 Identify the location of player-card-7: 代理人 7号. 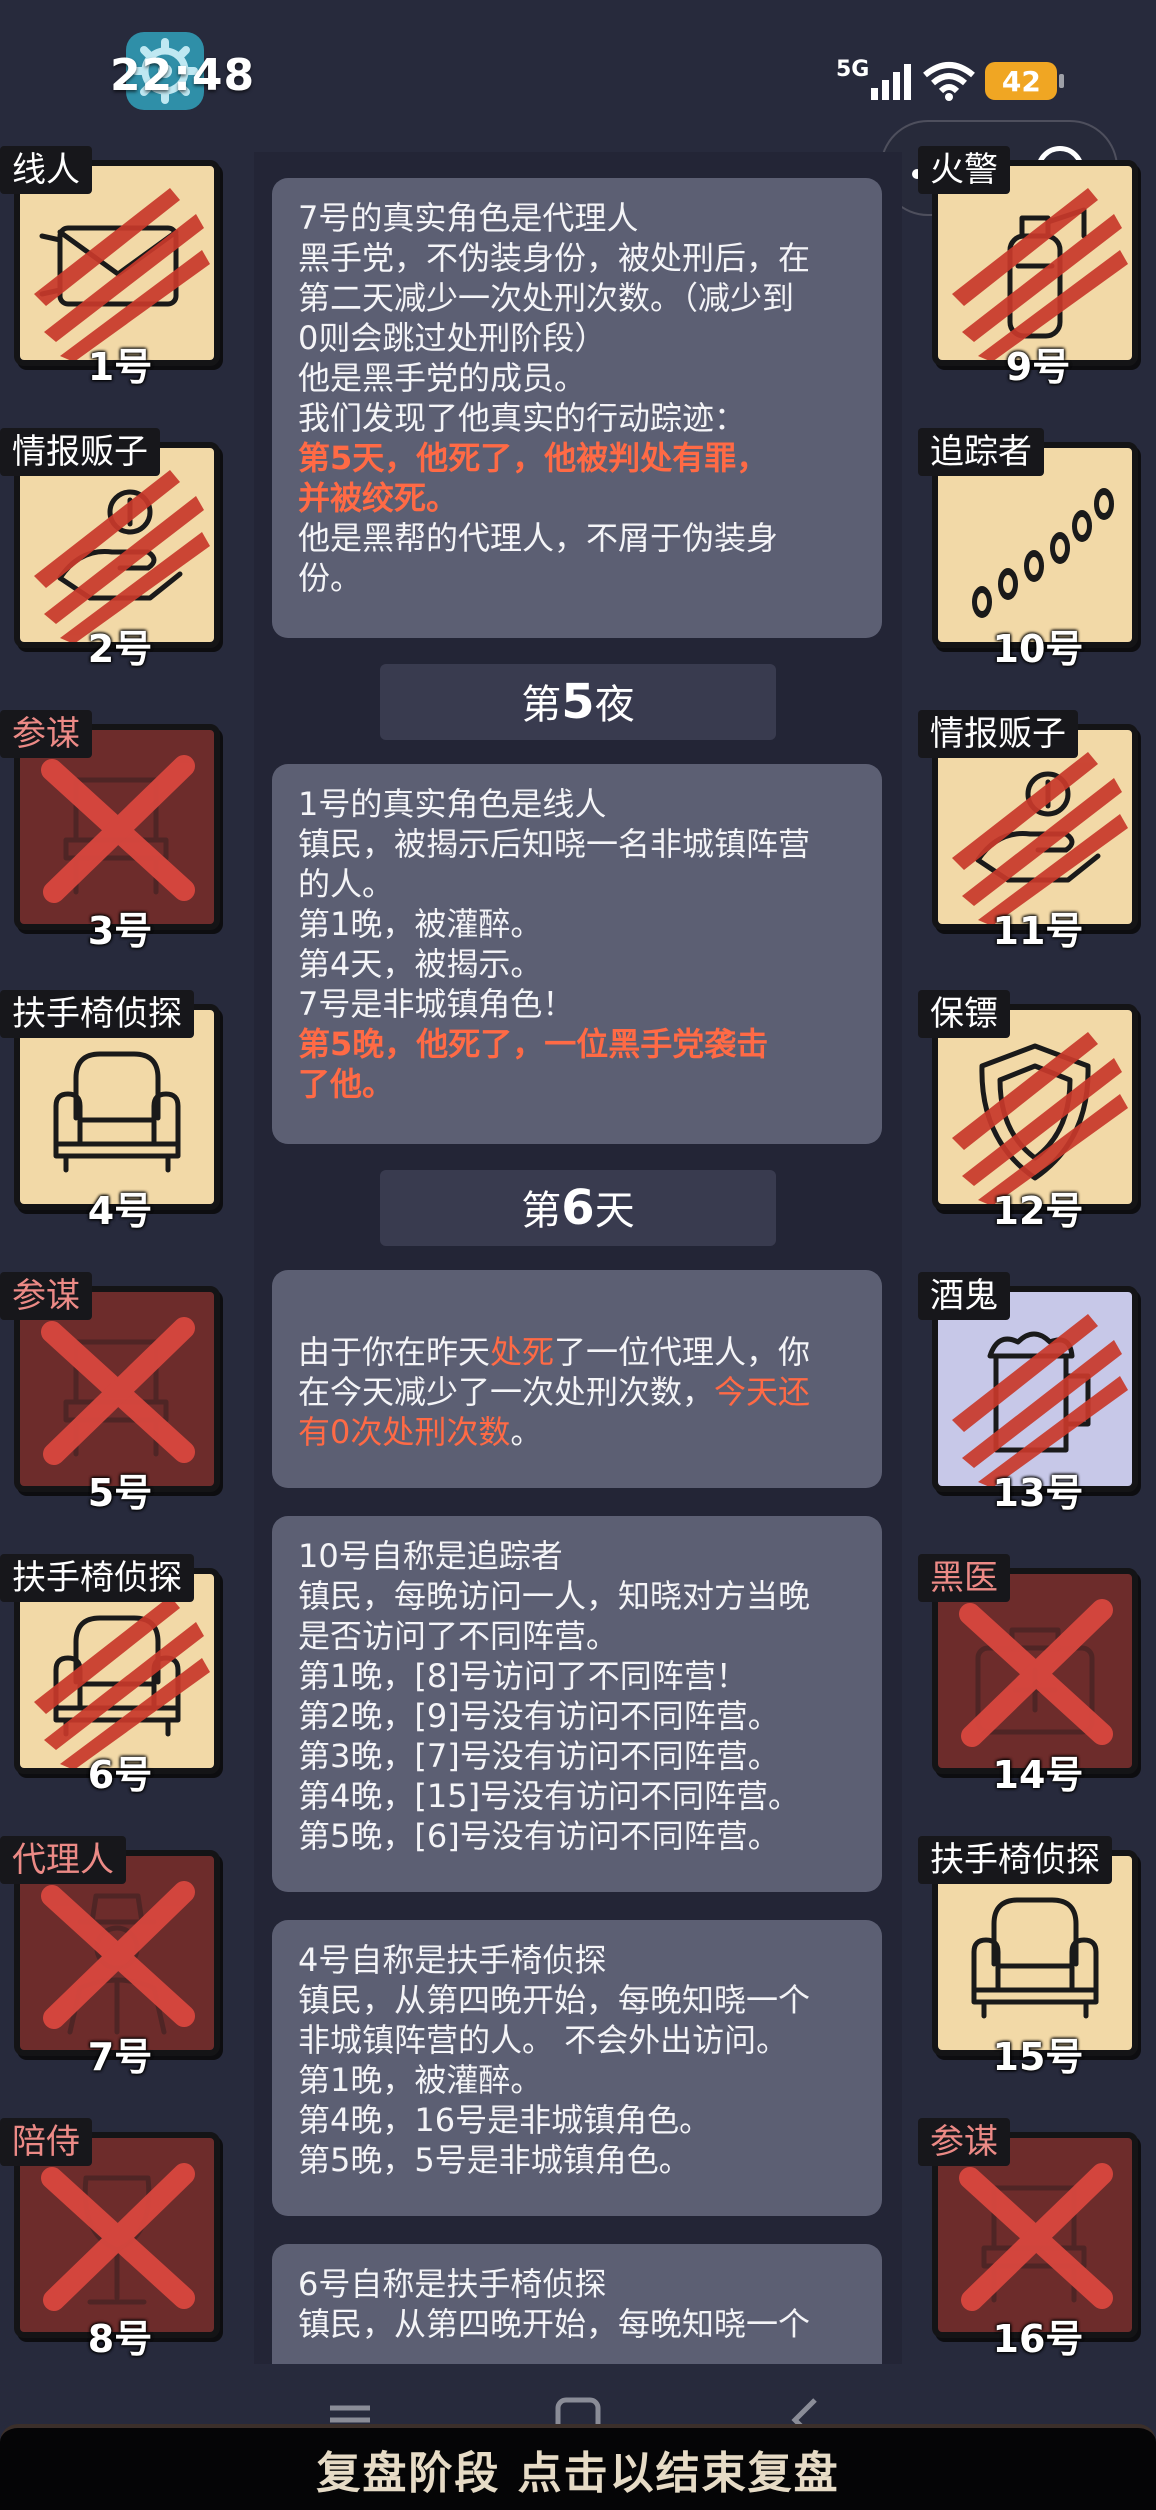
(111, 1957).